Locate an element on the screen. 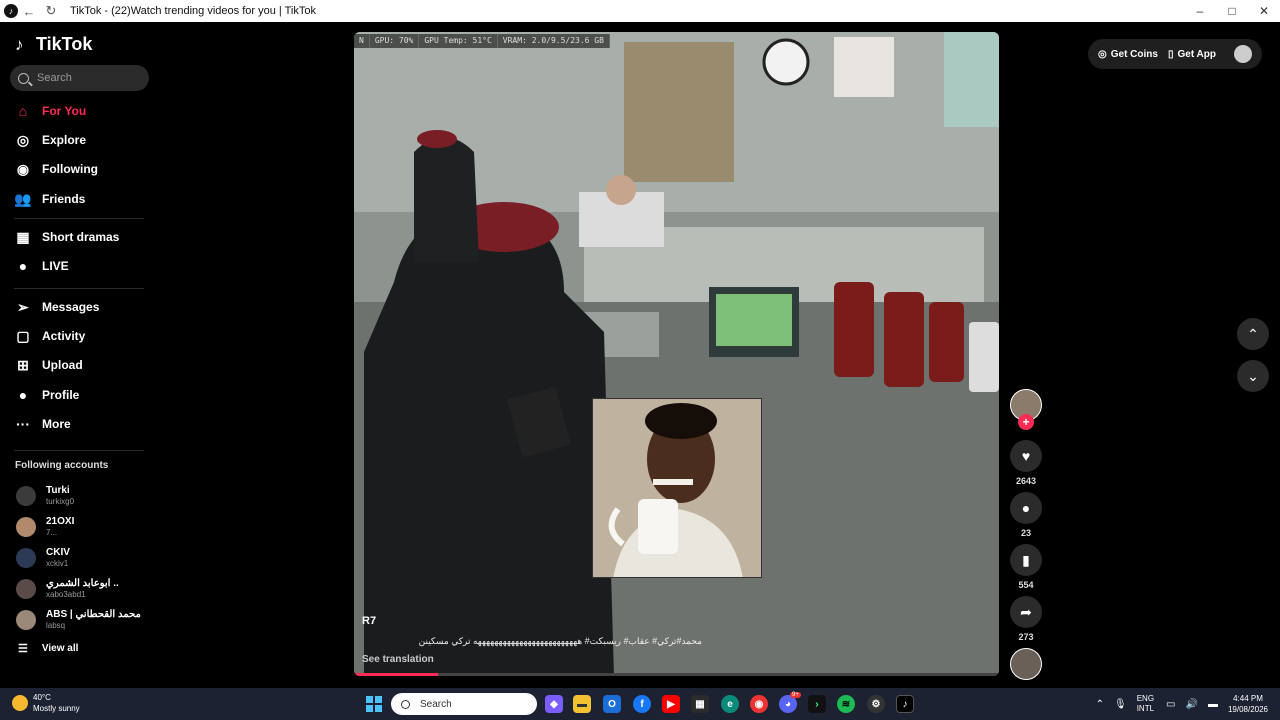  hud-item: N is located at coordinates (362, 41).